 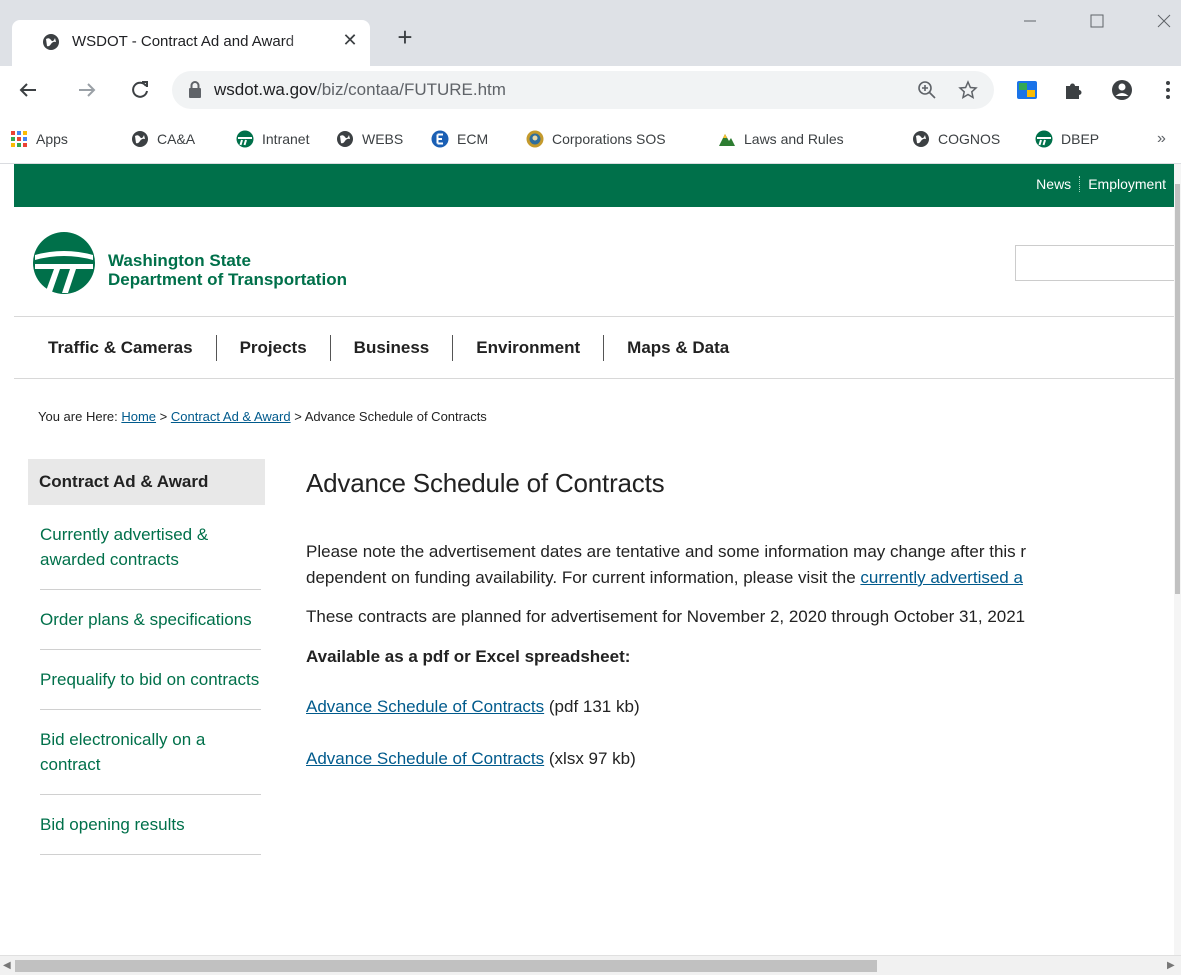 What do you see at coordinates (1161, 139) in the screenshot?
I see `more-bookmarks-chevron-icon: »` at bounding box center [1161, 139].